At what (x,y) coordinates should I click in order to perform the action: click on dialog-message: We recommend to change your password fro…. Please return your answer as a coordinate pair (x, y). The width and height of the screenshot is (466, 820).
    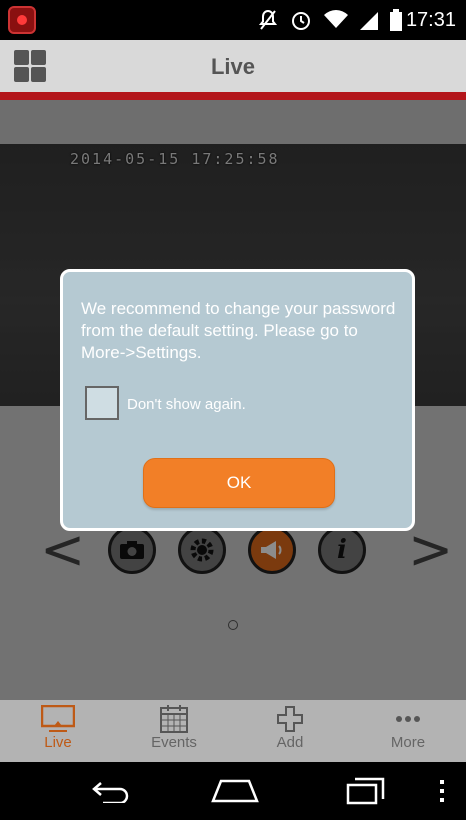
    Looking at the image, I should click on (238, 330).